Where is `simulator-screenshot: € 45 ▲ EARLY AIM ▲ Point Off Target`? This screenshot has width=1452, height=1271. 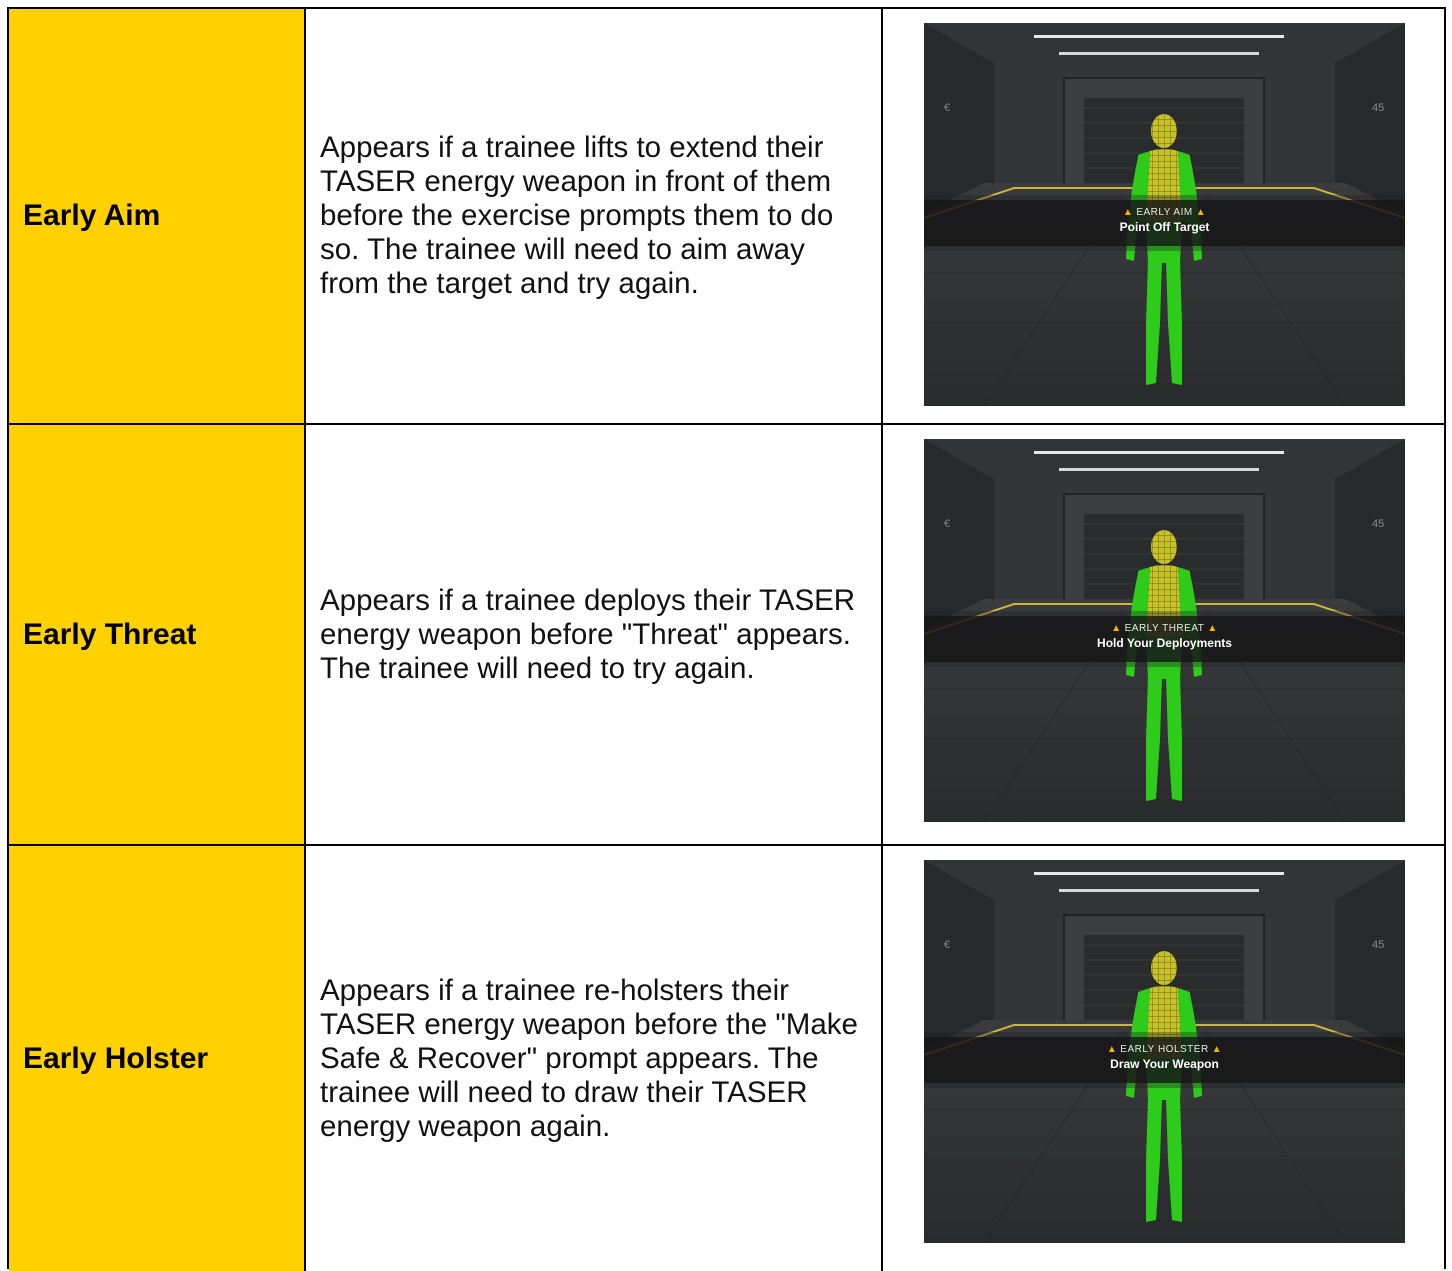 simulator-screenshot: € 45 ▲ EARLY AIM ▲ Point Off Target is located at coordinates (1164, 214).